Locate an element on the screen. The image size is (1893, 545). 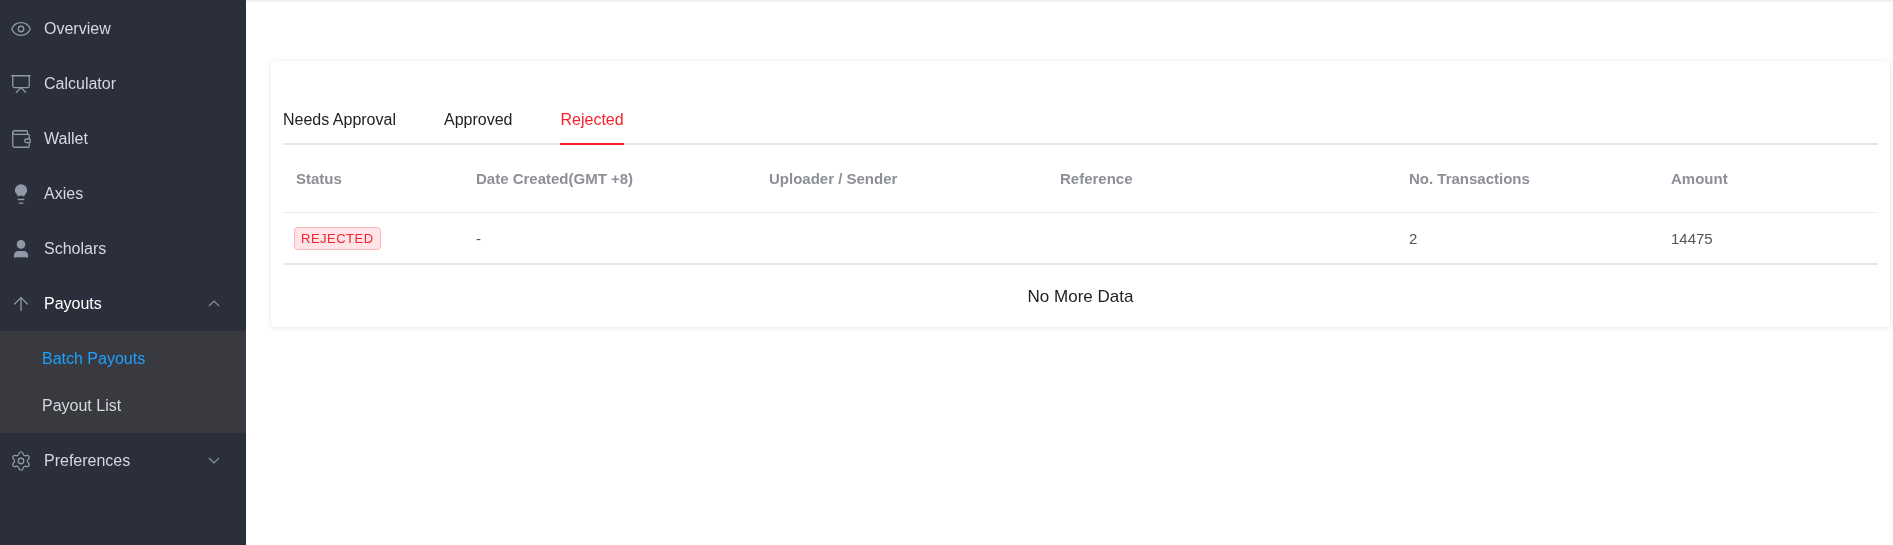
sidebar-item: Axies is located at coordinates (123, 193).